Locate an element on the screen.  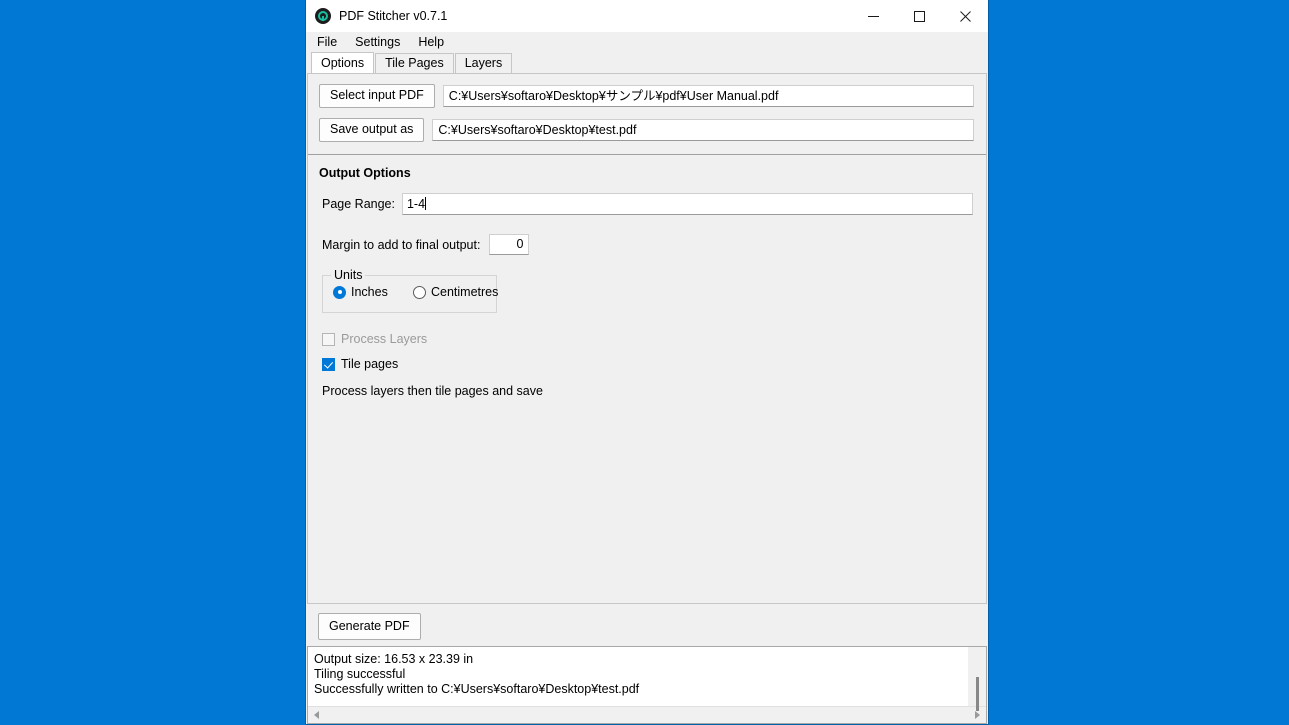
menu-item-file: File is located at coordinates (327, 42).